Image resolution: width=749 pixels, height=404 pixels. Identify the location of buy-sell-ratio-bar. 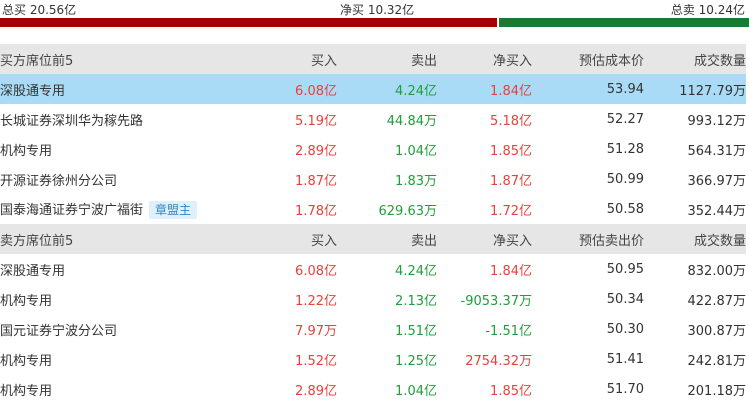
(374, 22).